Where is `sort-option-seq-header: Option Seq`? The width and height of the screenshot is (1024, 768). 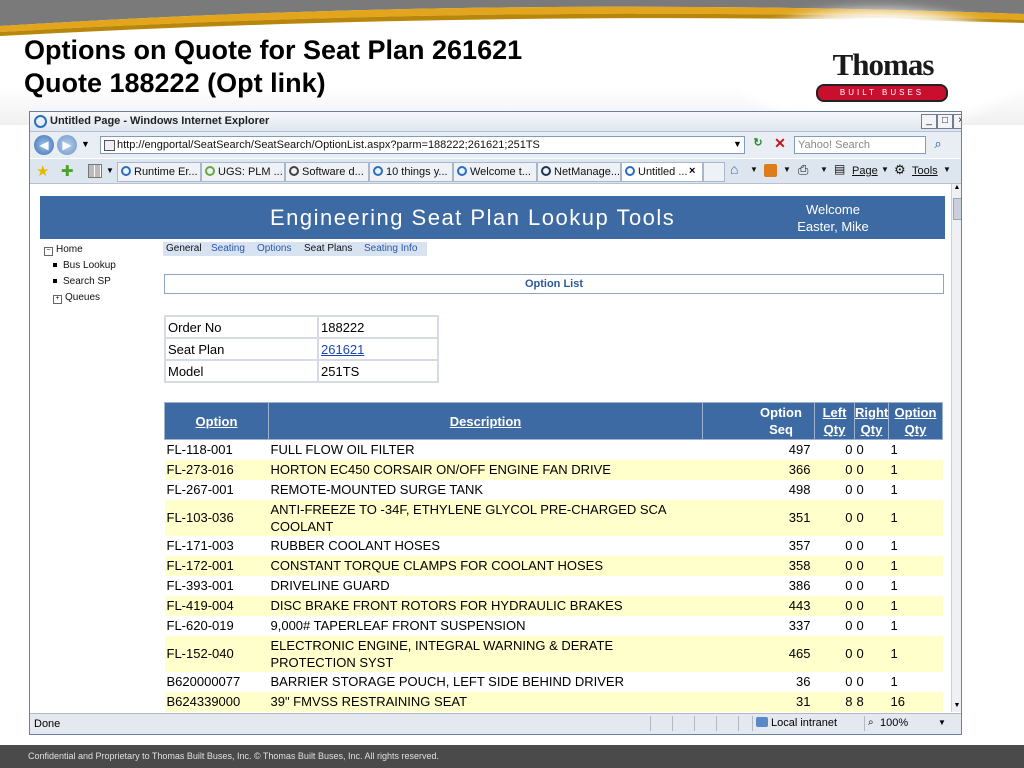 sort-option-seq-header: Option Seq is located at coordinates (758, 421).